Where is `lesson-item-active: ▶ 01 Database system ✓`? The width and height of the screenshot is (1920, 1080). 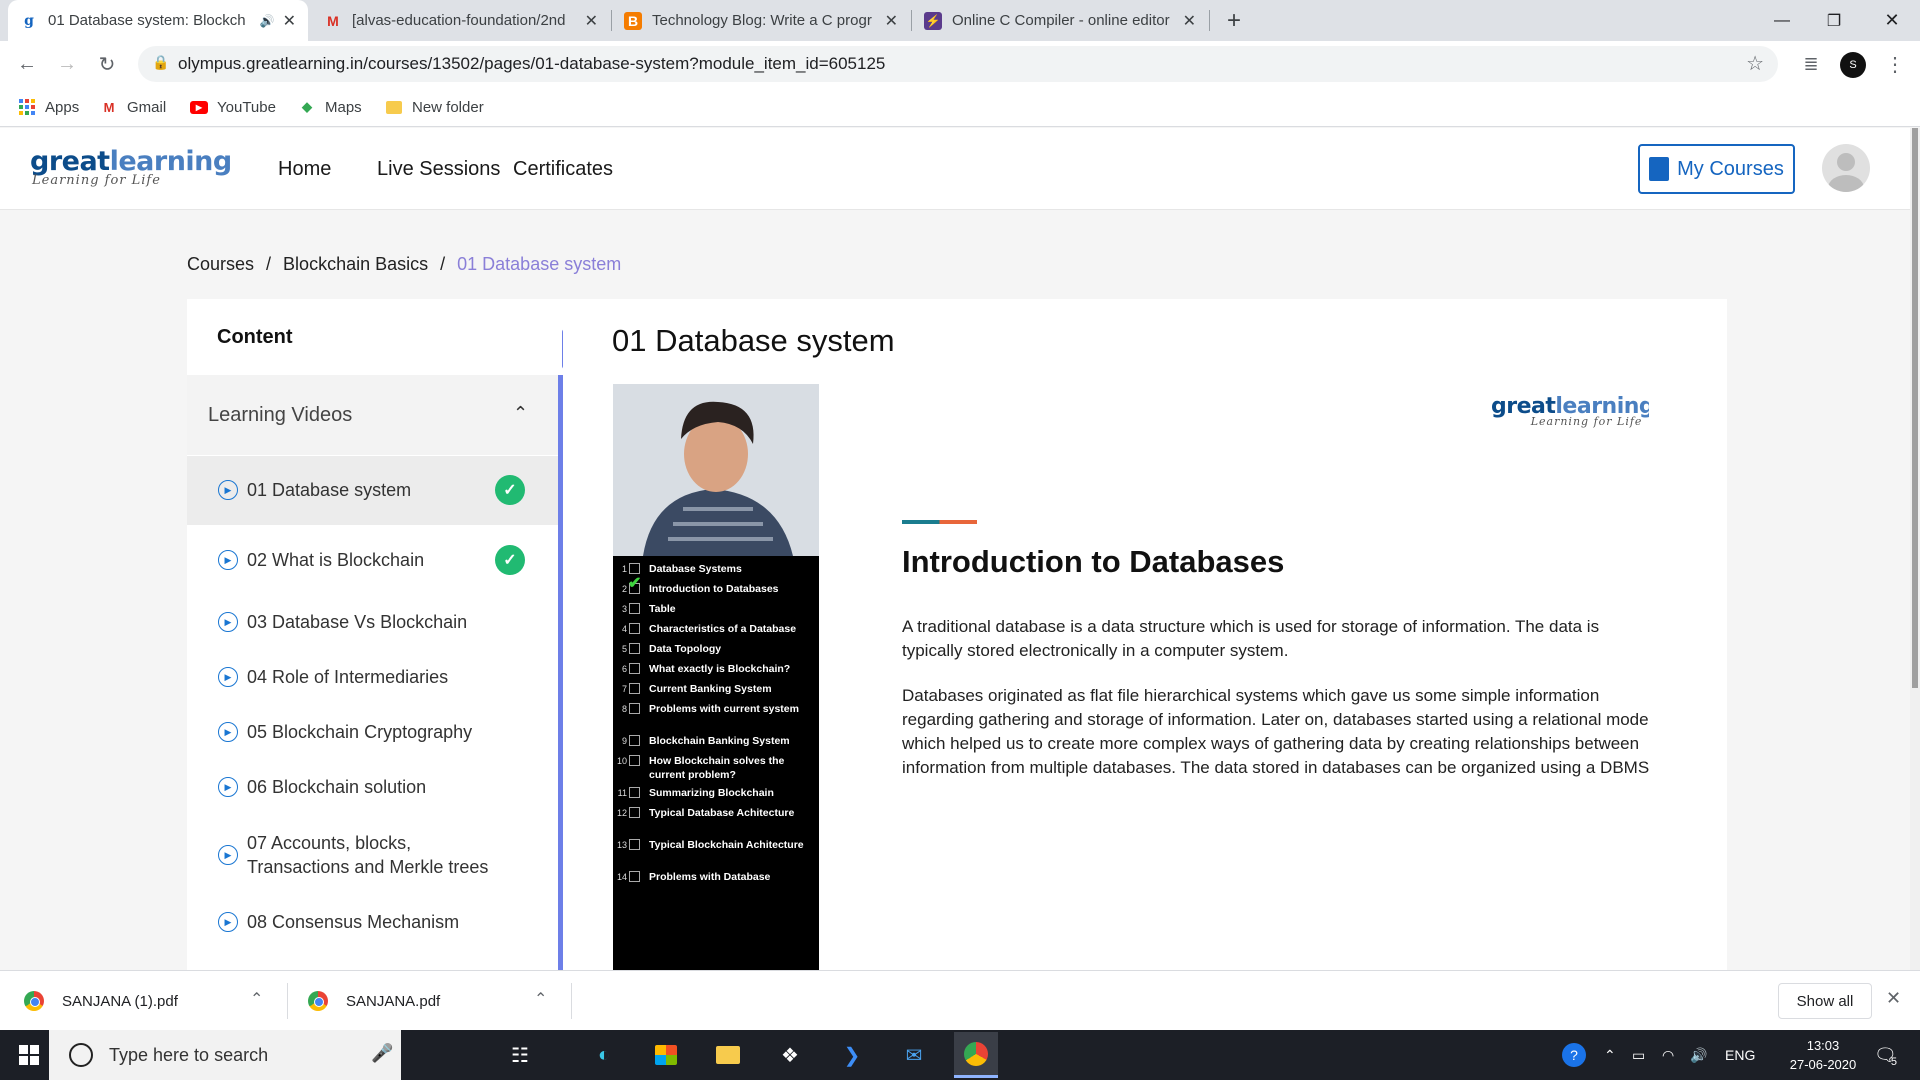 lesson-item-active: ▶ 01 Database system ✓ is located at coordinates (372, 490).